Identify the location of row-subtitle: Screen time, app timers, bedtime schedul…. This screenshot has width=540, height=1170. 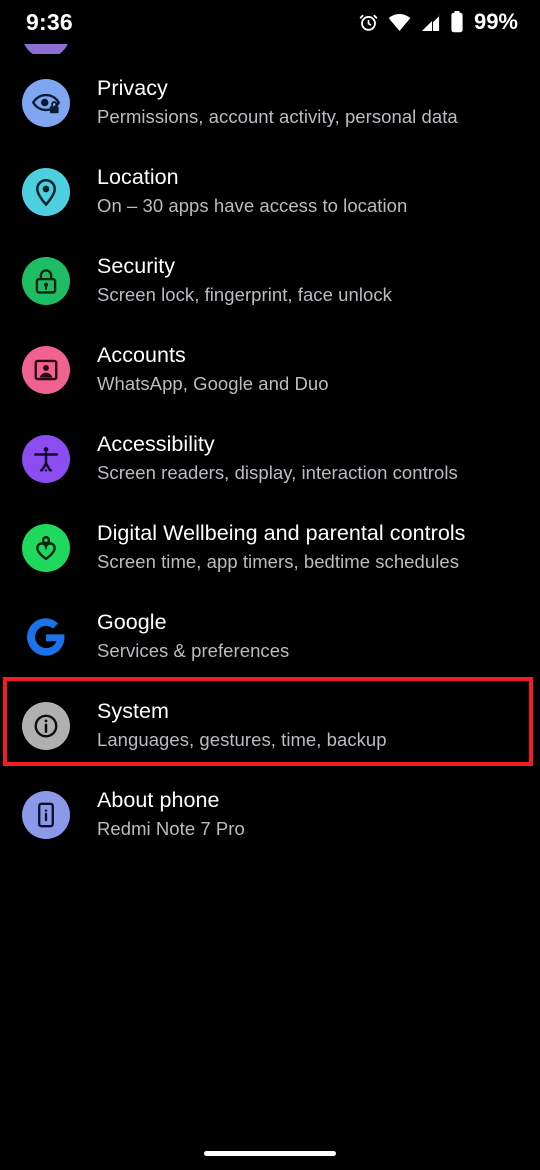
(278, 561).